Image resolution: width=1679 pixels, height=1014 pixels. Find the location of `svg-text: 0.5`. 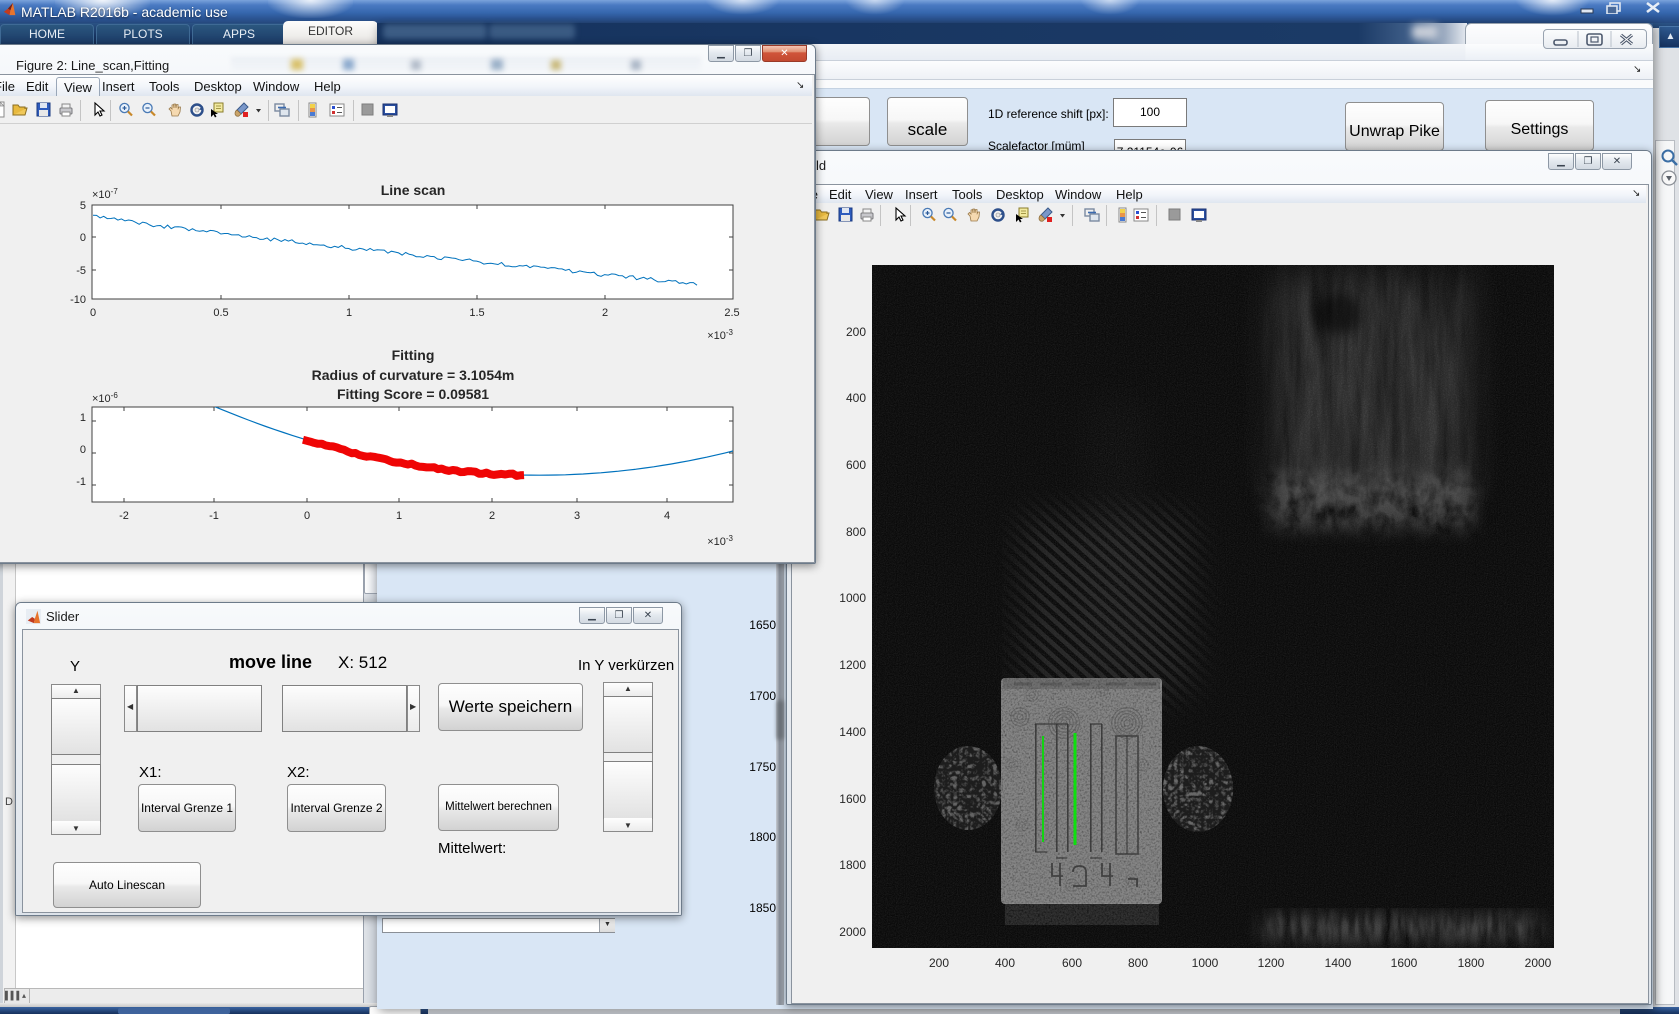

svg-text: 0.5 is located at coordinates (220, 313).